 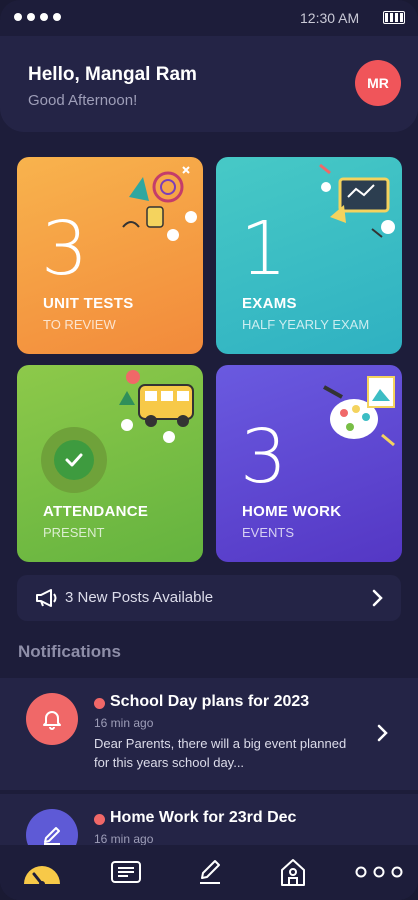 I want to click on megaphone-icon, so click(x=46, y=598).